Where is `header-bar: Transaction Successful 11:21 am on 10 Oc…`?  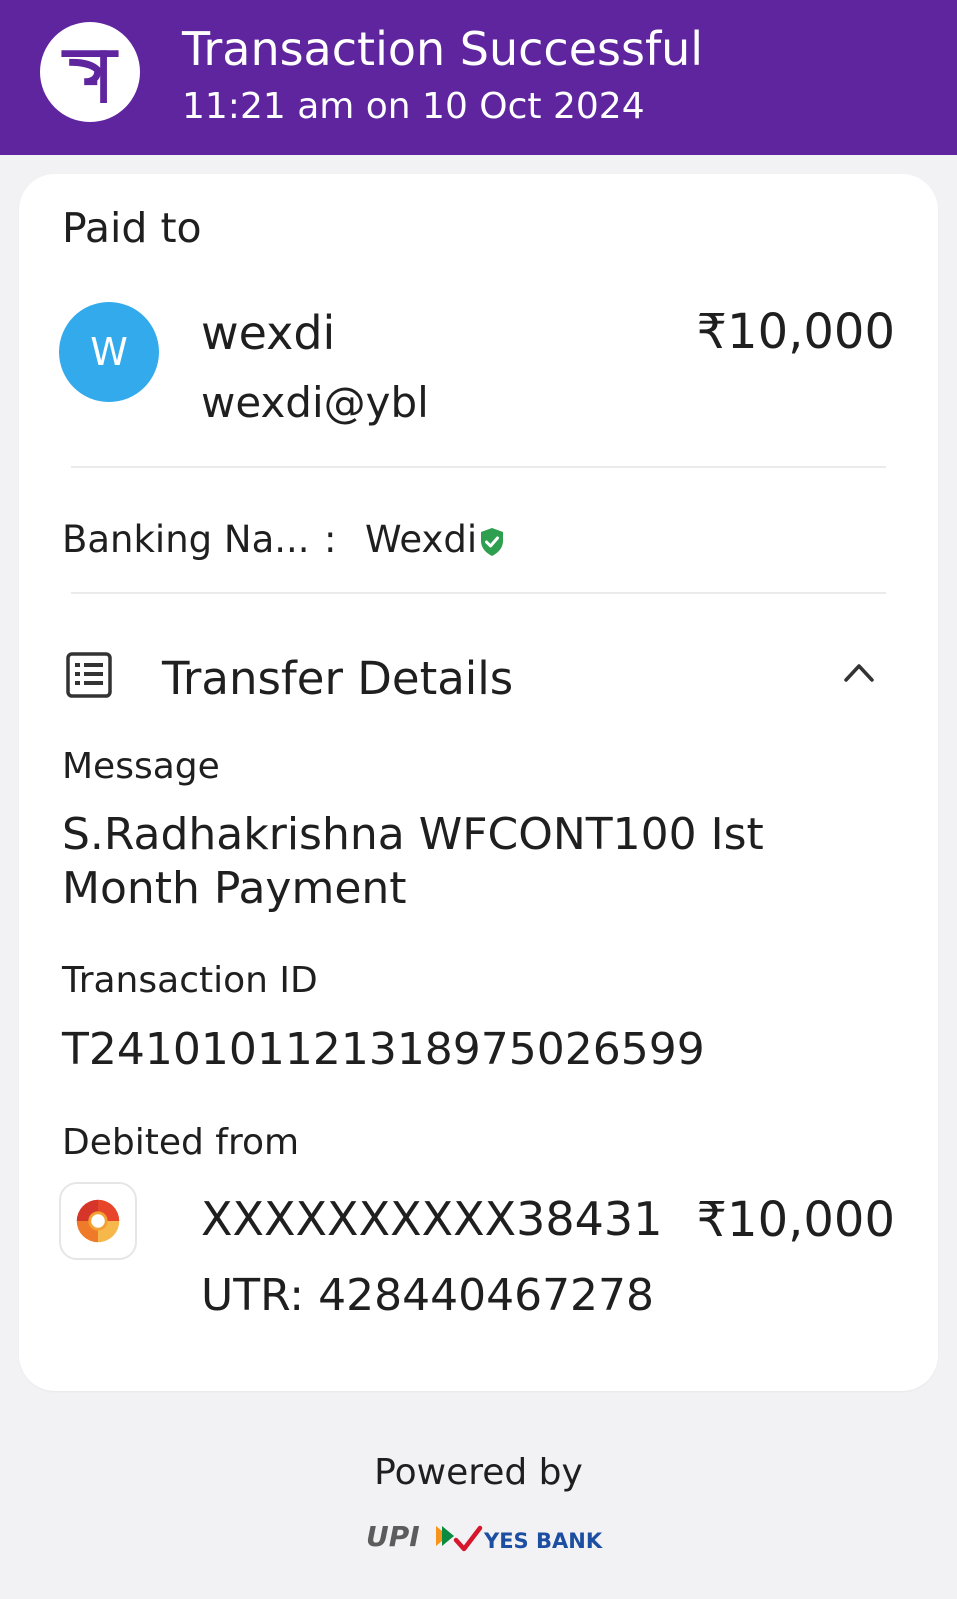 header-bar: Transaction Successful 11:21 am on 10 Oc… is located at coordinates (478, 77).